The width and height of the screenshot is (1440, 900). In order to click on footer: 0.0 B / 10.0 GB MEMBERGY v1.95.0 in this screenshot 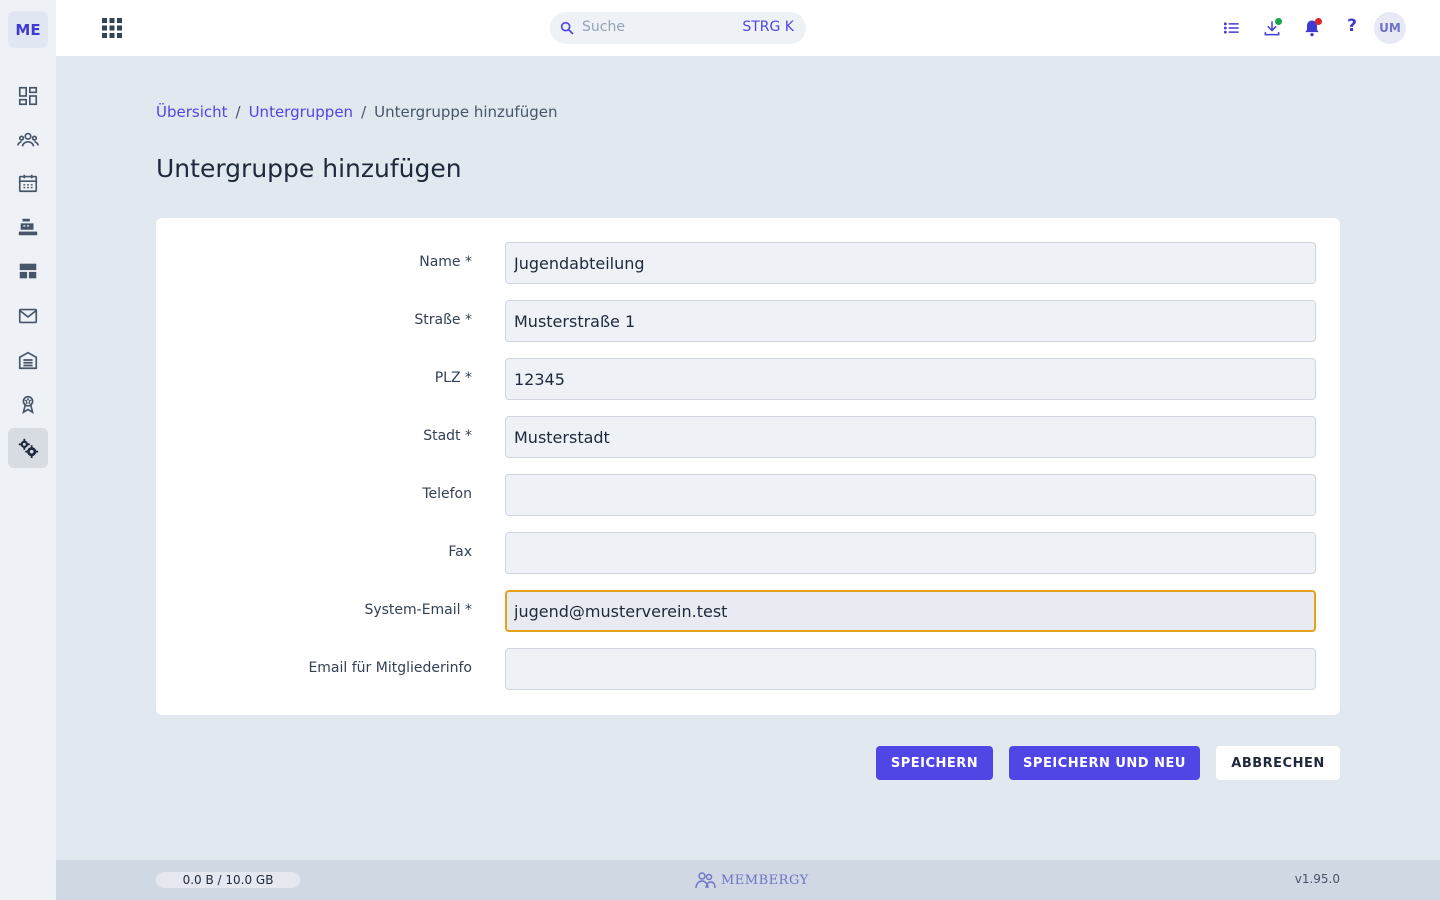, I will do `click(748, 880)`.